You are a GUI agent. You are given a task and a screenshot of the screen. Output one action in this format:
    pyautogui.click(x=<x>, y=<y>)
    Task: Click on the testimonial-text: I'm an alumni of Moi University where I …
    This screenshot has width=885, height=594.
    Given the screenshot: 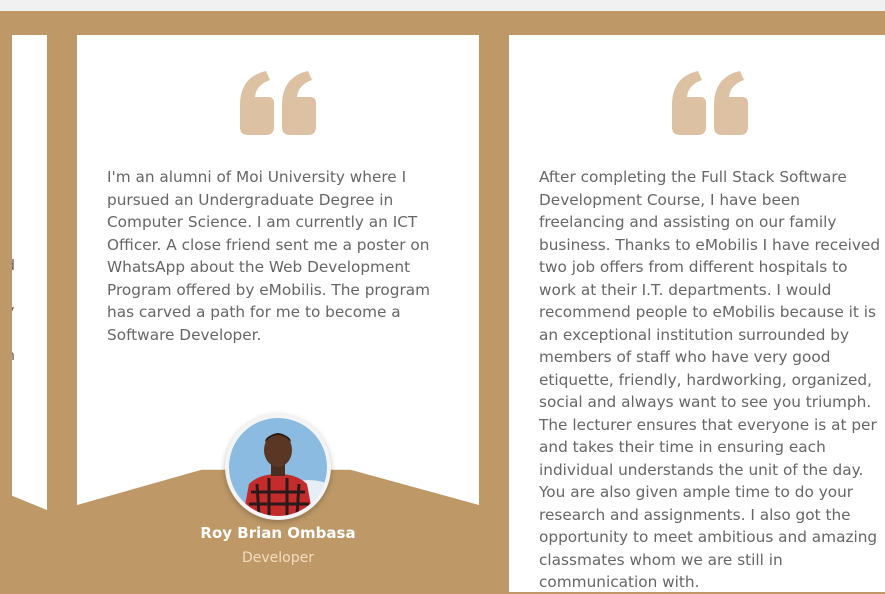 What is the action you would take?
    pyautogui.click(x=269, y=256)
    